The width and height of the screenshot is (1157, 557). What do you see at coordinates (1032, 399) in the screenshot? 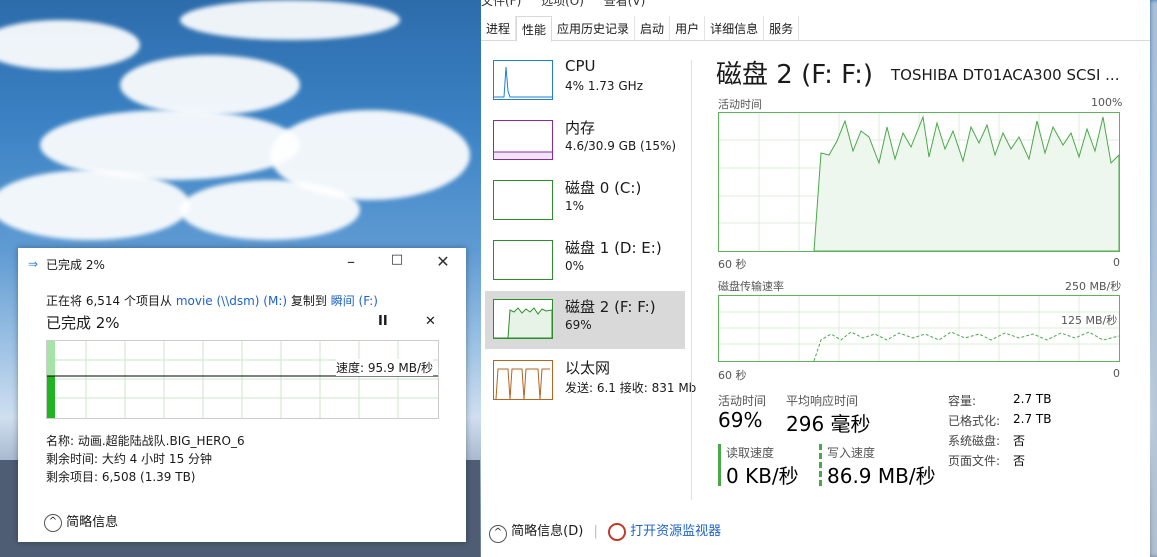
I see `capacity-value: 2.7 TB` at bounding box center [1032, 399].